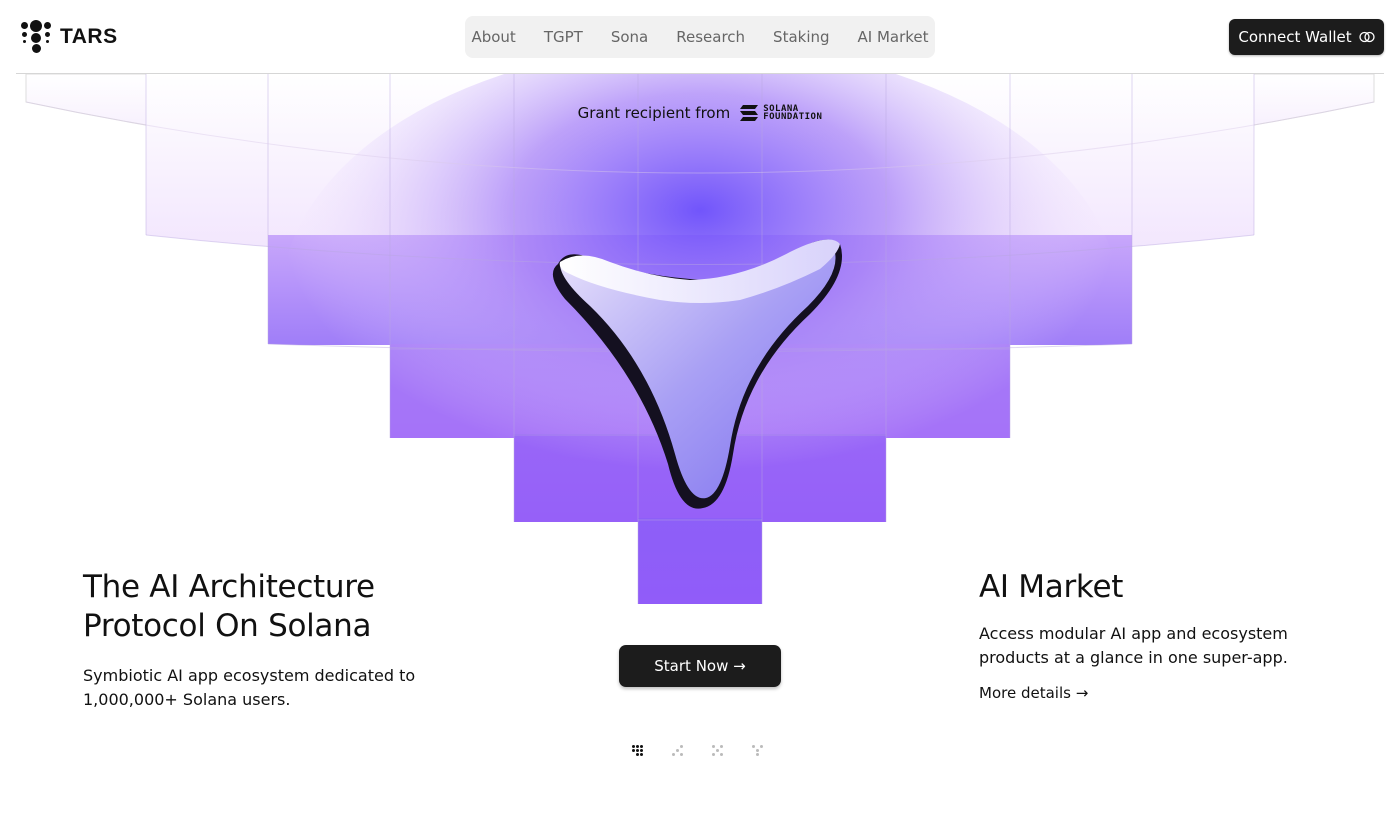 The image size is (1400, 813). I want to click on hero-title: The AI Architecture Protocol On Solana, so click(293, 607).